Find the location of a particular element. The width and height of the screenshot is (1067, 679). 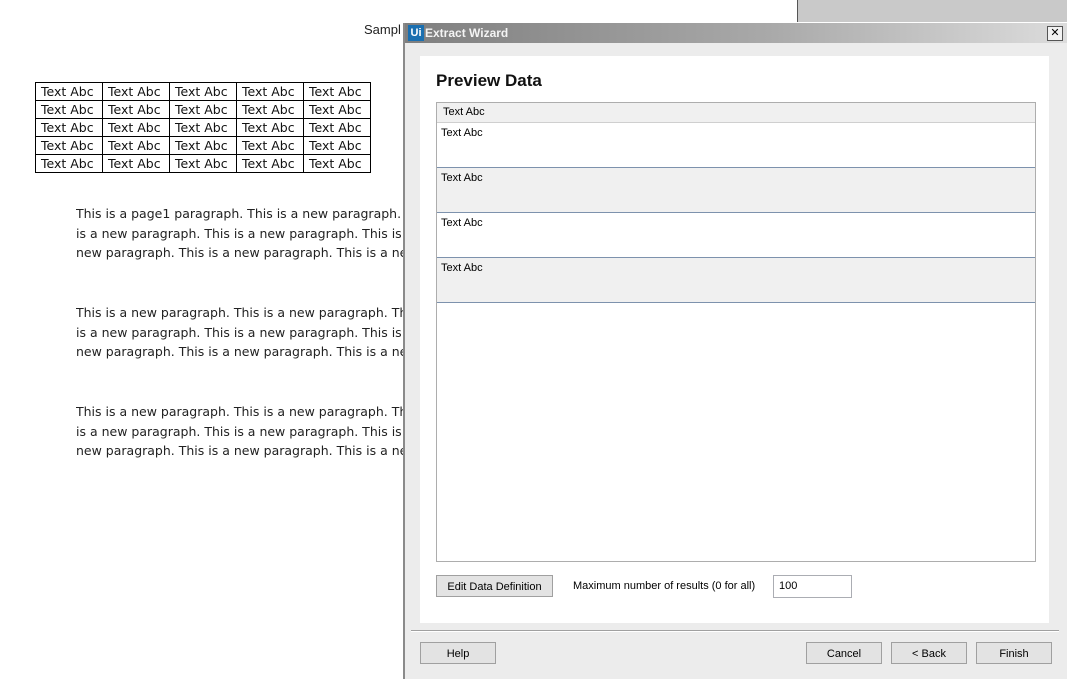

max-results-input: 100 is located at coordinates (812, 586).